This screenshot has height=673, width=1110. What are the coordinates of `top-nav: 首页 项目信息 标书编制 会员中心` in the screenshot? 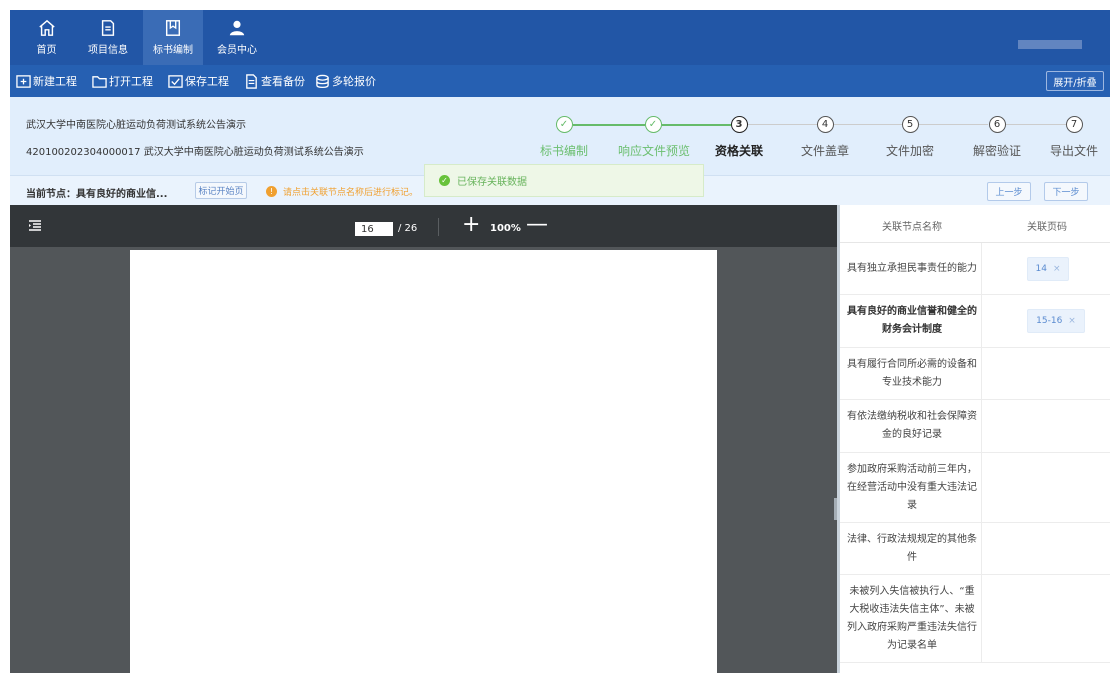 It's located at (560, 37).